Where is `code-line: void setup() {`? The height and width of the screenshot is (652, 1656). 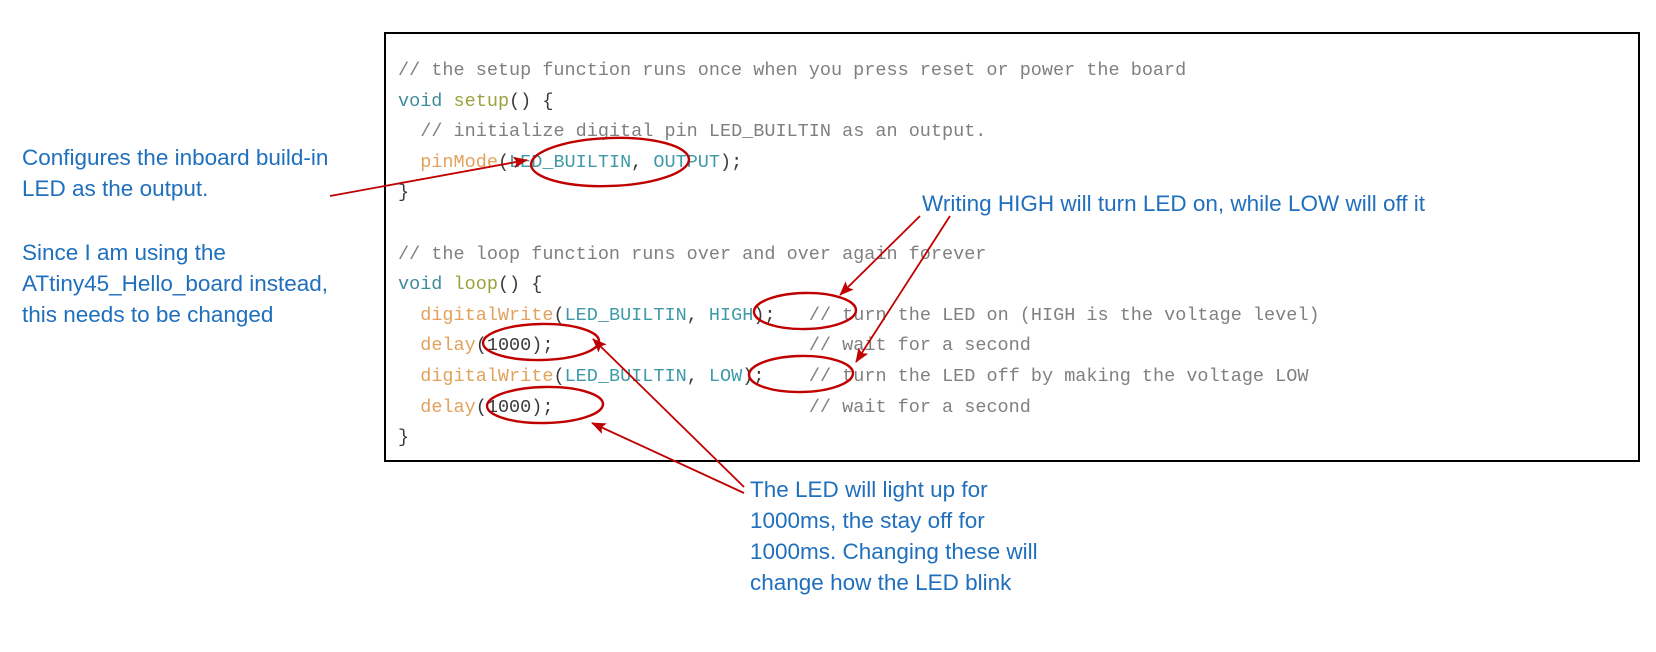
code-line: void setup() { is located at coordinates (859, 102).